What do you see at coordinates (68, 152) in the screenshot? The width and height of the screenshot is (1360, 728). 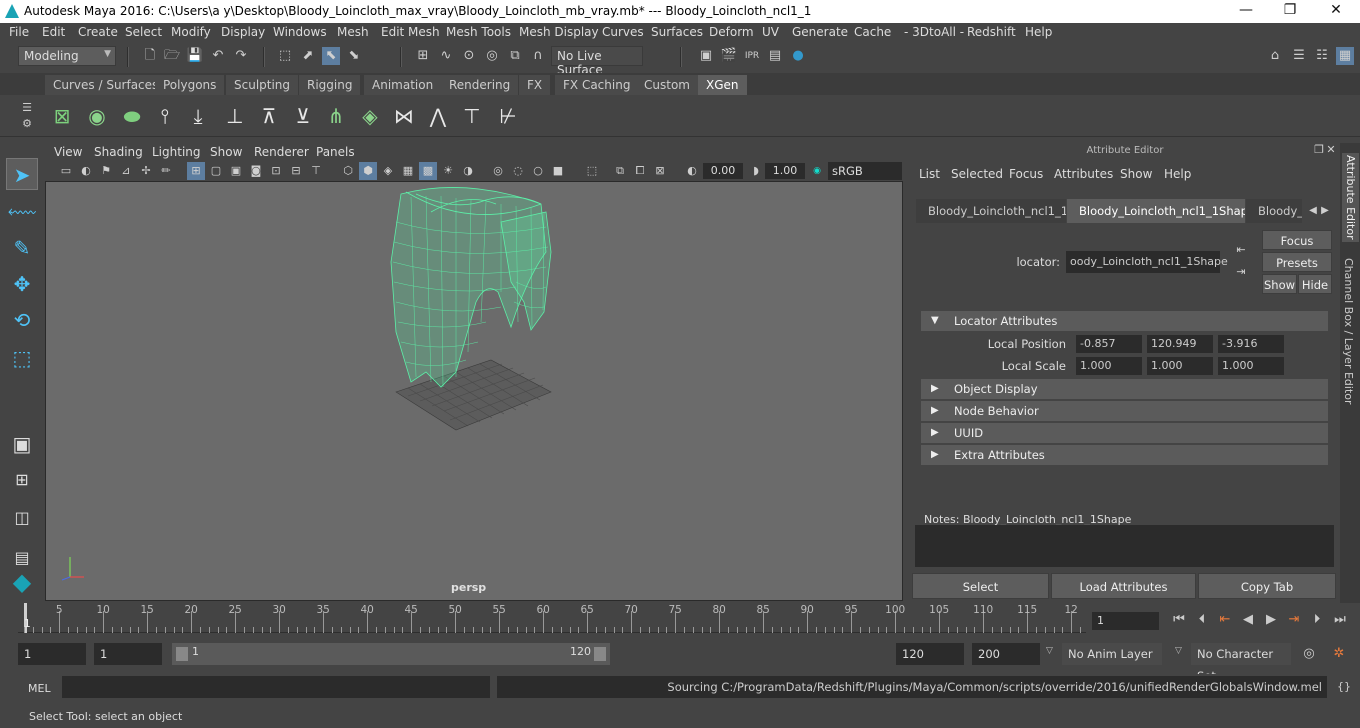 I see `viewport-menu-view: View` at bounding box center [68, 152].